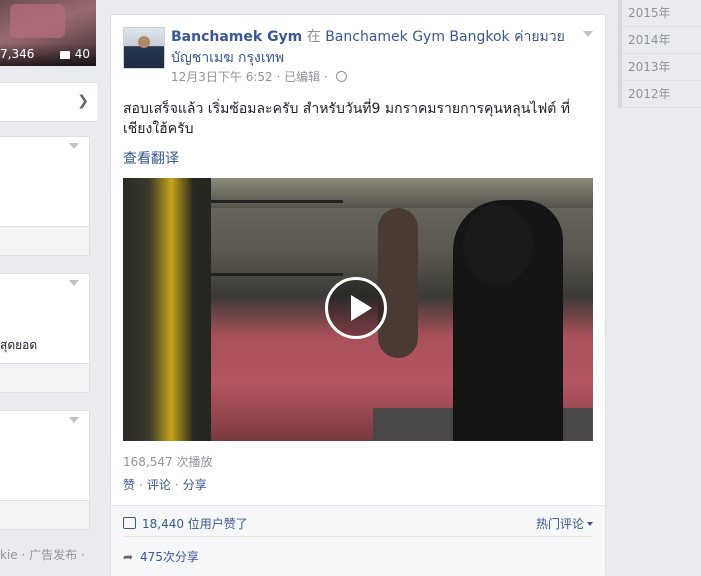 This screenshot has width=701, height=576. Describe the element at coordinates (236, 37) in the screenshot. I see `page-name-link: Banchamek Gym` at that location.